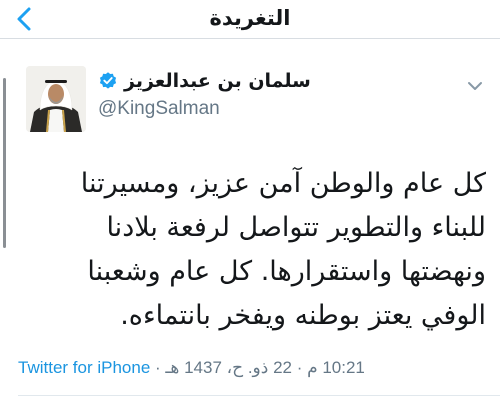 This screenshot has height=400, width=500. I want to click on nav-bar: التغريدة, so click(250, 19).